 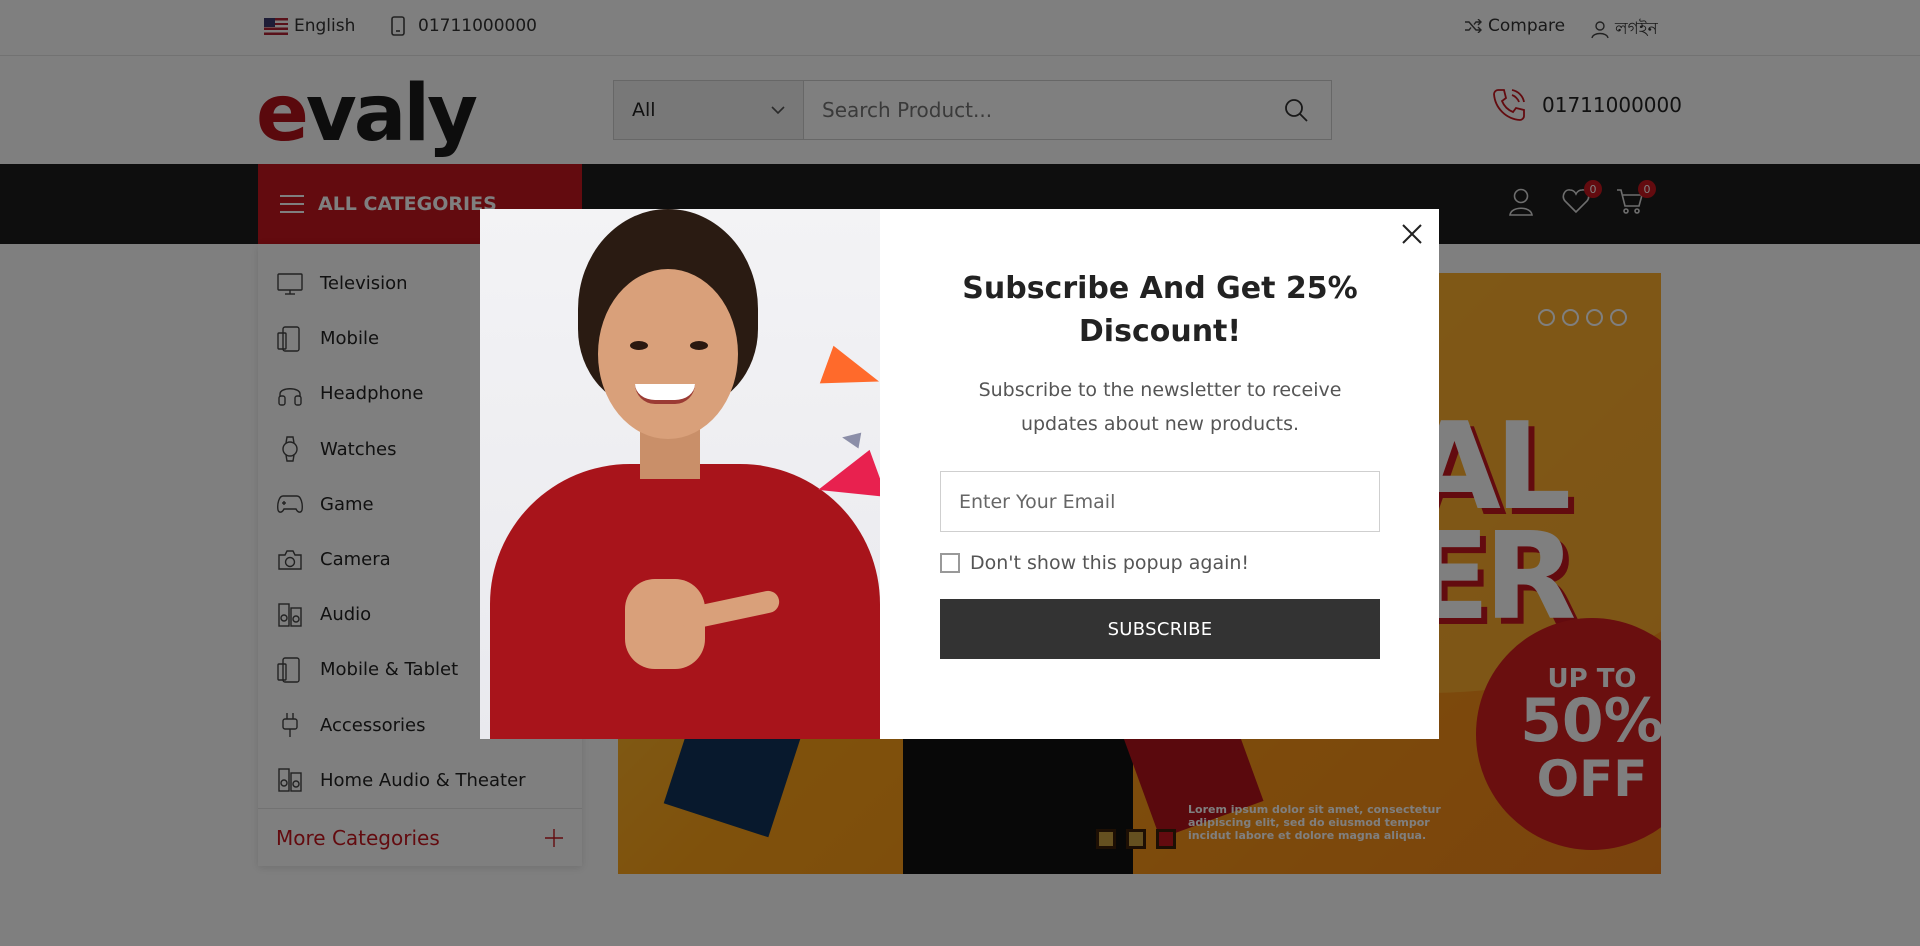 I want to click on close-icon, so click(x=1412, y=234).